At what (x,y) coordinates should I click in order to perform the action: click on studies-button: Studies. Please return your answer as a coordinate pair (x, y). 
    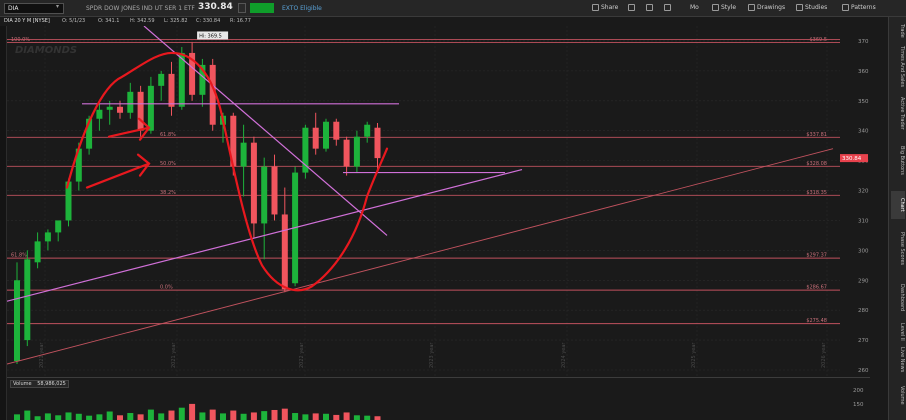
    Looking at the image, I should click on (811, 7).